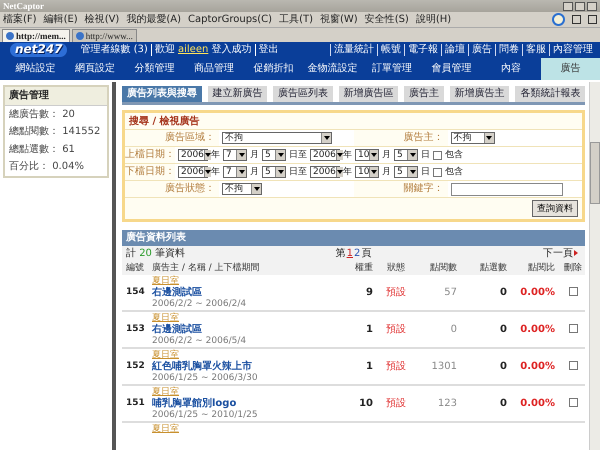 This screenshot has height=450, width=600. Describe the element at coordinates (214, 69) in the screenshot. I see `nav-tab: 商品管理` at that location.